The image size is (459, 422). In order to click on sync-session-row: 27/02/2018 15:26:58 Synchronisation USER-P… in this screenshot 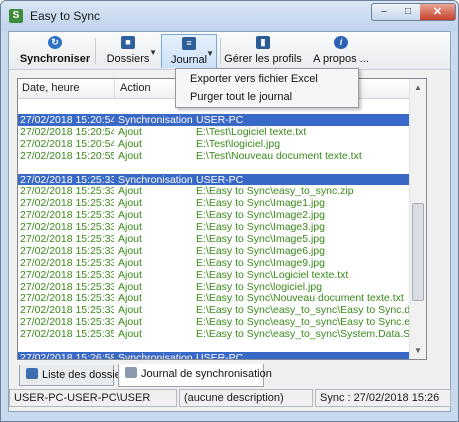, I will do `click(214, 356)`.